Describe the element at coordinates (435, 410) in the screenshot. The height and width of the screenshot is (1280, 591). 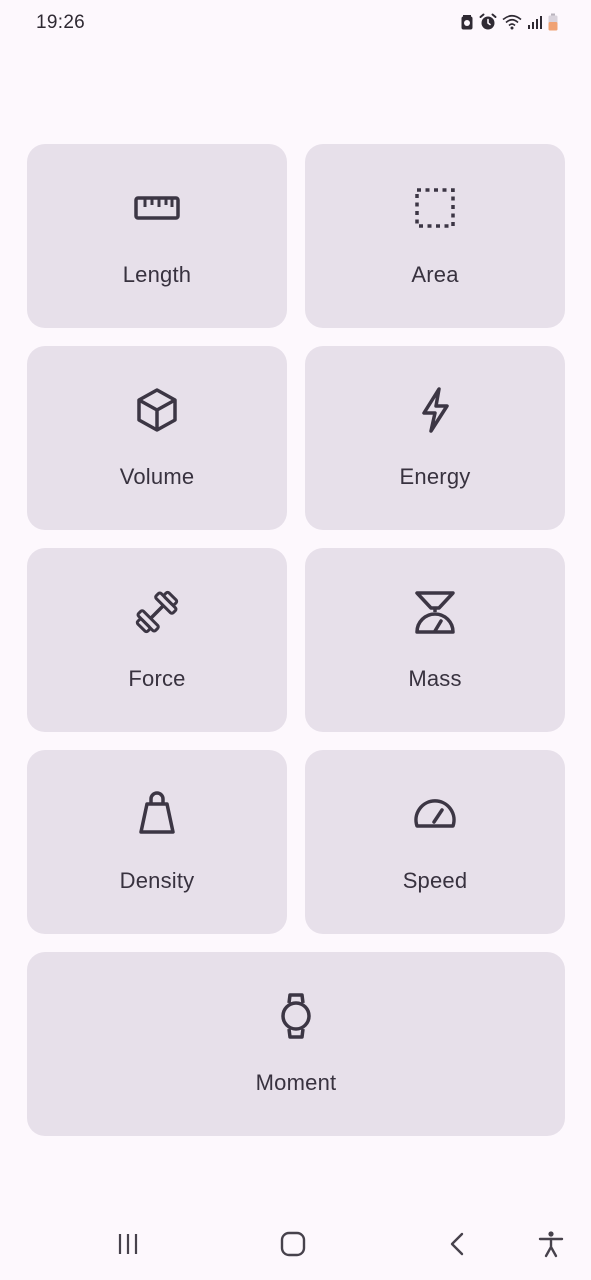
I see `lightning-icon` at that location.